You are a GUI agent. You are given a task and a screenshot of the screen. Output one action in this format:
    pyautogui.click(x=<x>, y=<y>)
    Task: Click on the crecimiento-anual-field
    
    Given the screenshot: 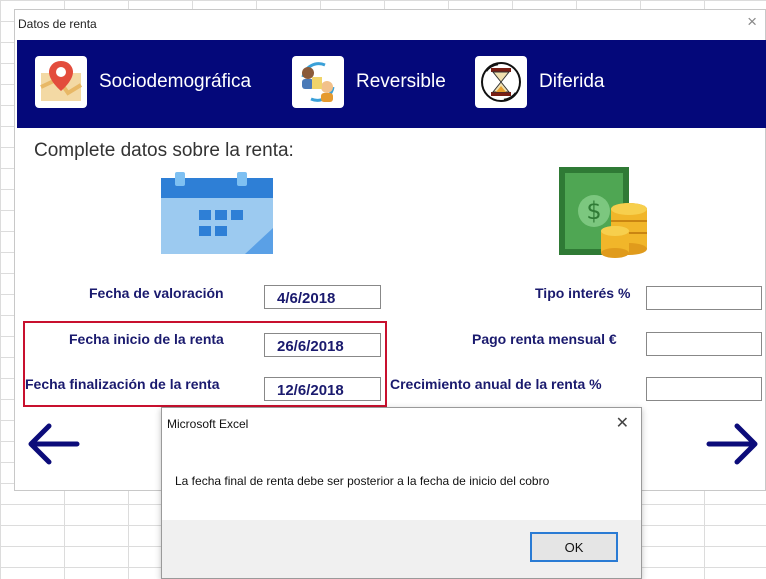 What is the action you would take?
    pyautogui.click(x=704, y=389)
    